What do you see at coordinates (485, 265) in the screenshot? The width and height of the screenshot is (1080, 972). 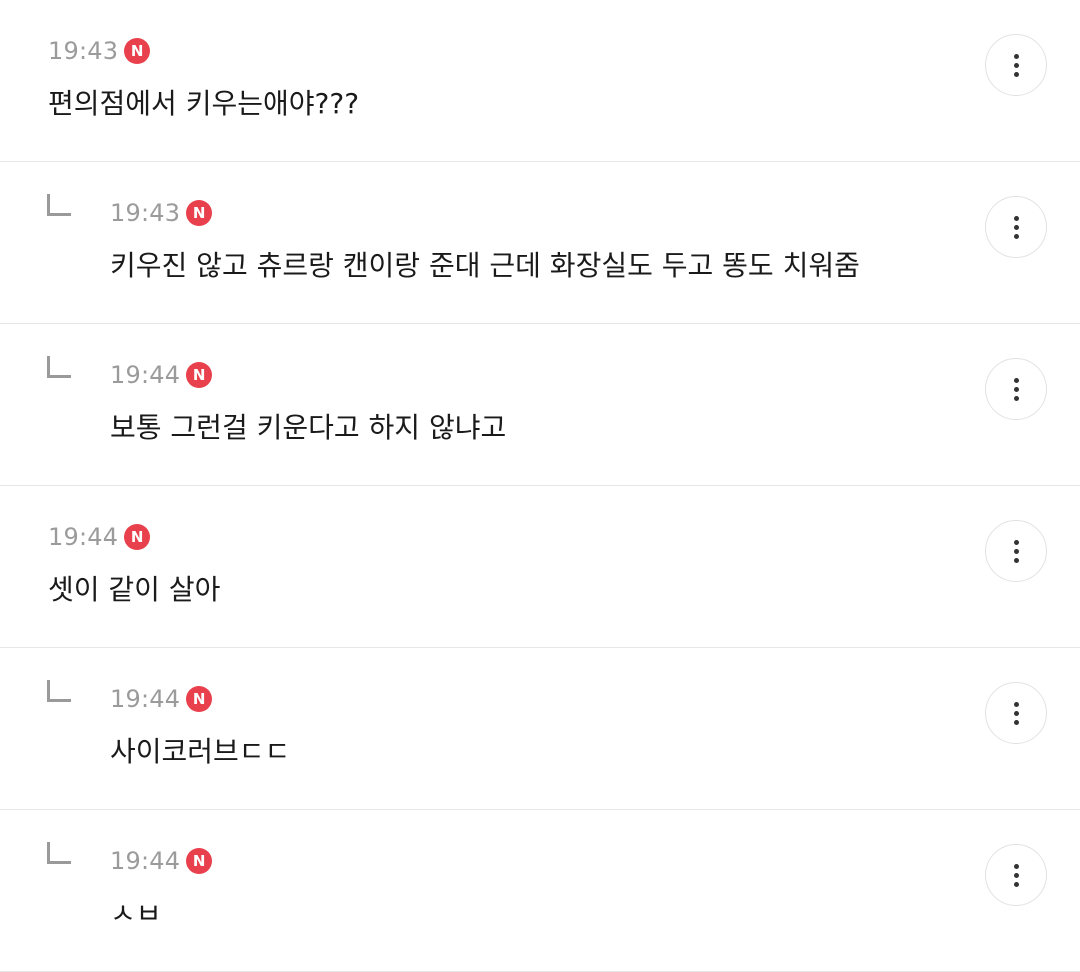 I see `comment-text: 키우진 않고 츄르랑 캔이랑 준대 근데 화장실도 두고 똥도 치워줌` at bounding box center [485, 265].